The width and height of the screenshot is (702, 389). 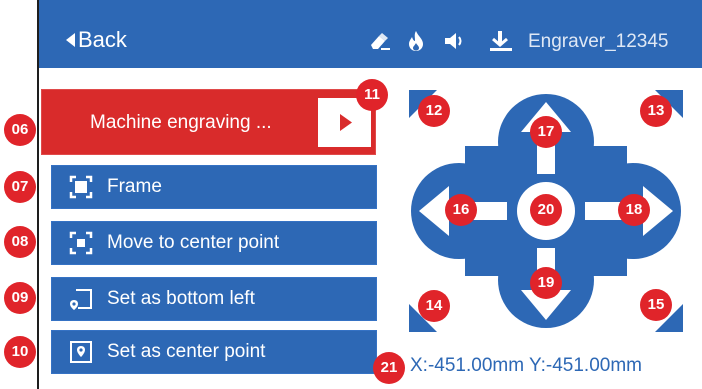 I want to click on badge-10: 10, so click(x=20, y=352).